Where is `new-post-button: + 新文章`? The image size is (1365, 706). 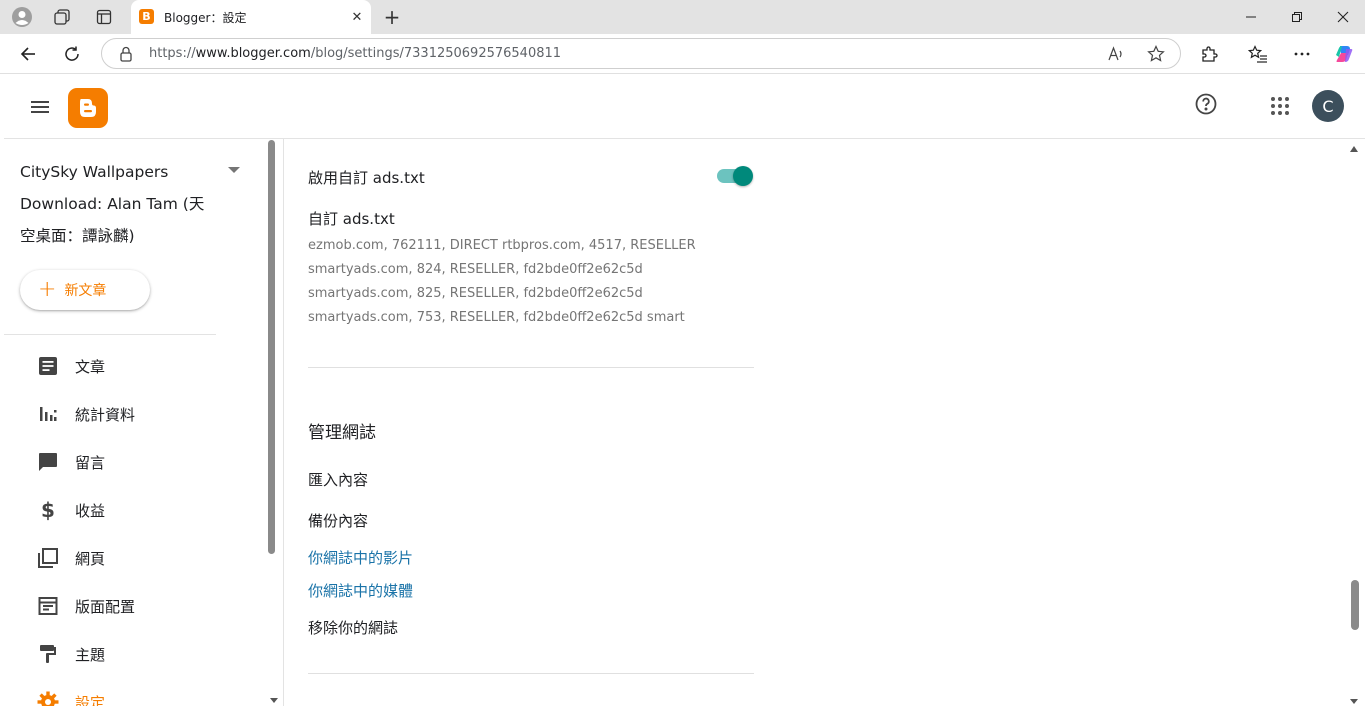 new-post-button: + 新文章 is located at coordinates (85, 290).